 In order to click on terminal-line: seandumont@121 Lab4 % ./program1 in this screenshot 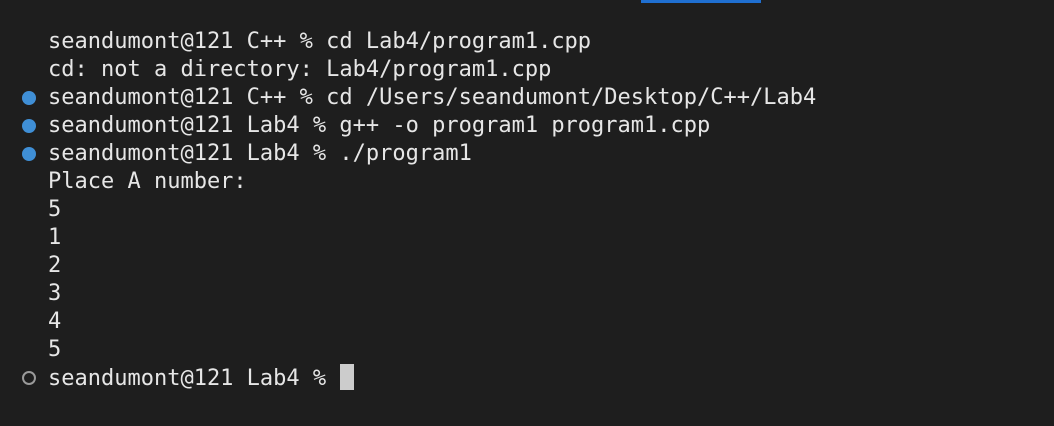, I will do `click(527, 154)`.